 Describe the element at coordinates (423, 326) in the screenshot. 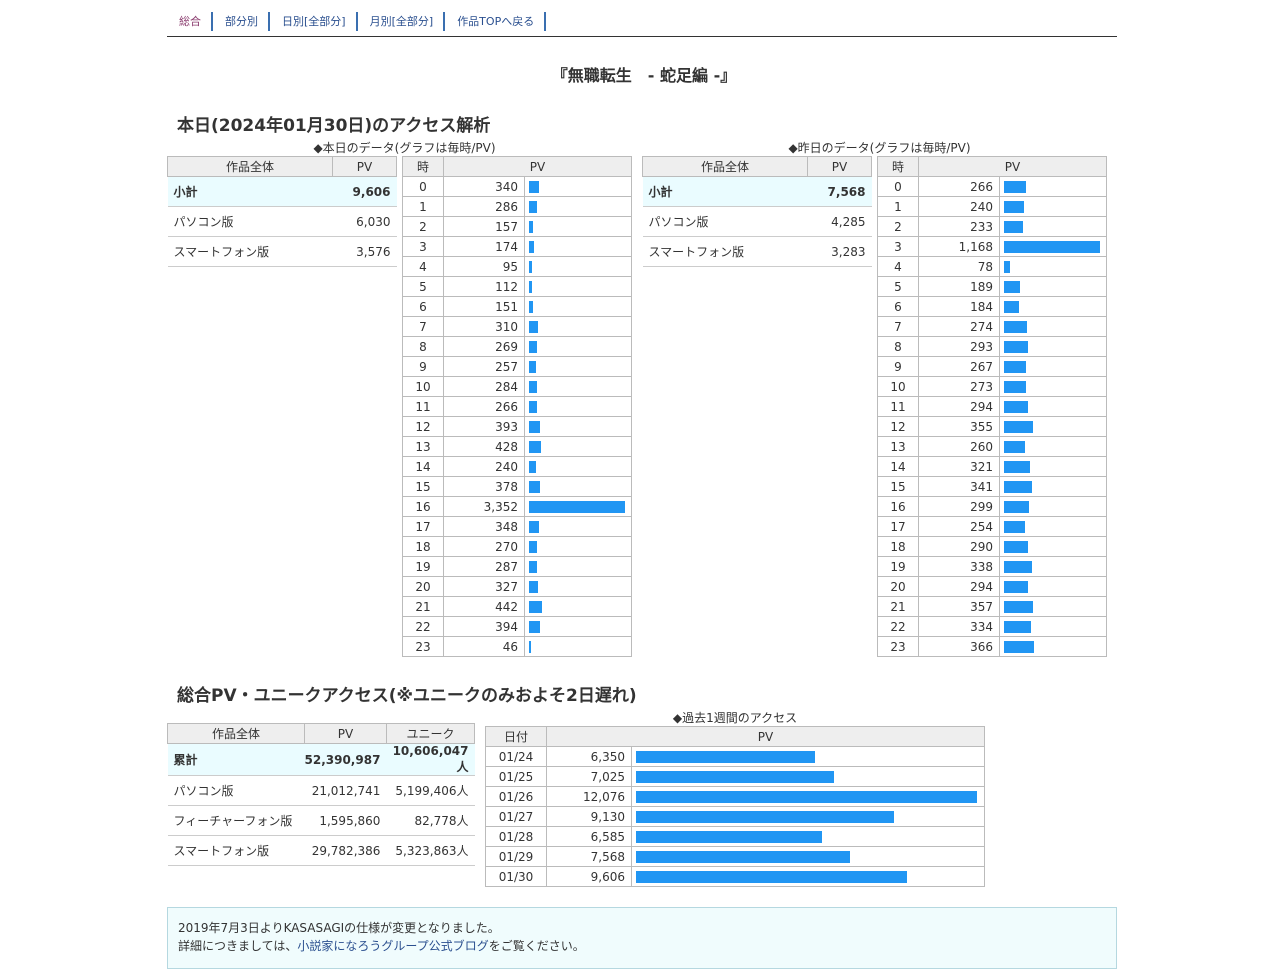

I see `hour-label: 7` at that location.